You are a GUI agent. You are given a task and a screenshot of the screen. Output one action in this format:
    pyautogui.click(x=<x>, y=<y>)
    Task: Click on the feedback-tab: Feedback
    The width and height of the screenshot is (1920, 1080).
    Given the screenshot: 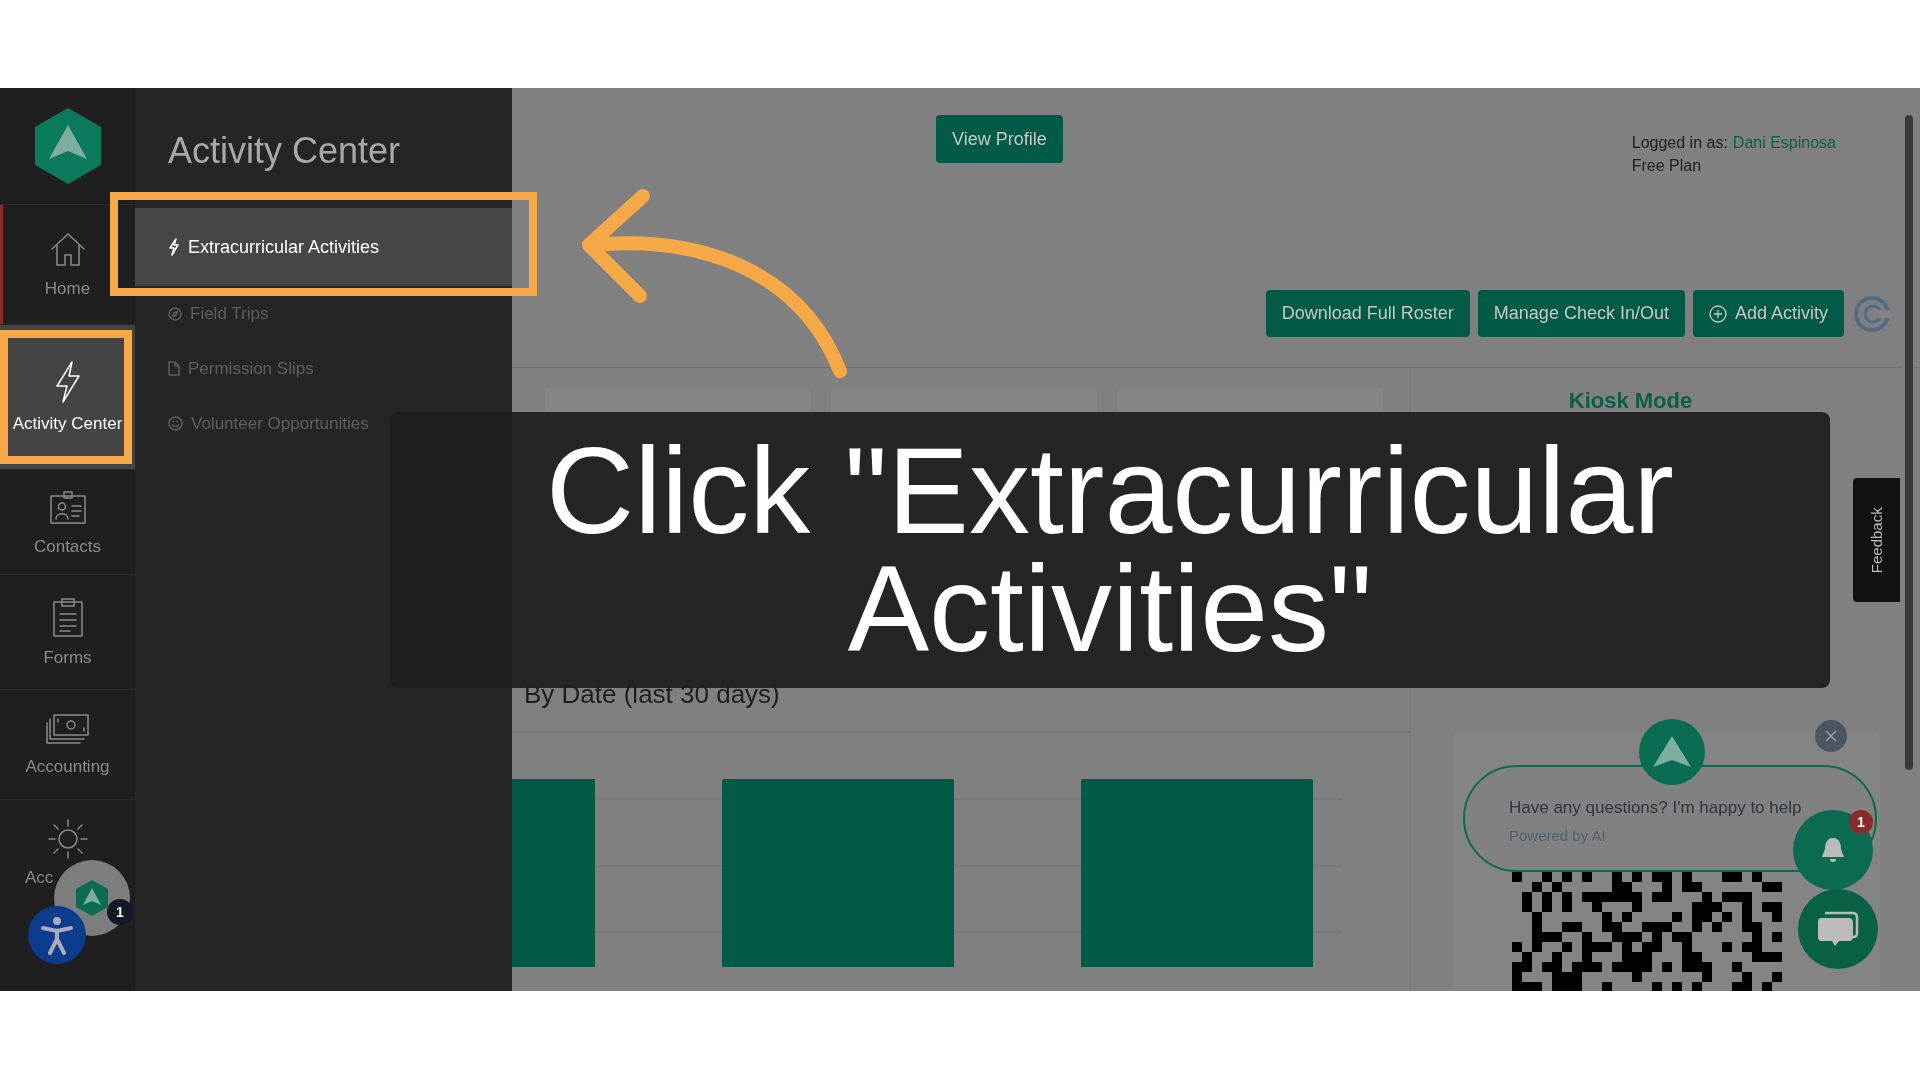 What is the action you would take?
    pyautogui.click(x=1876, y=540)
    